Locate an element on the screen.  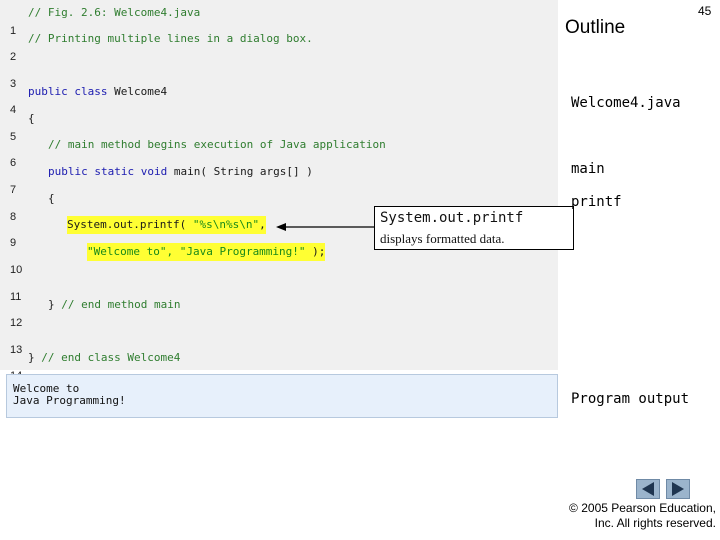
output-line: Java Programming! is located at coordinates (69, 400).